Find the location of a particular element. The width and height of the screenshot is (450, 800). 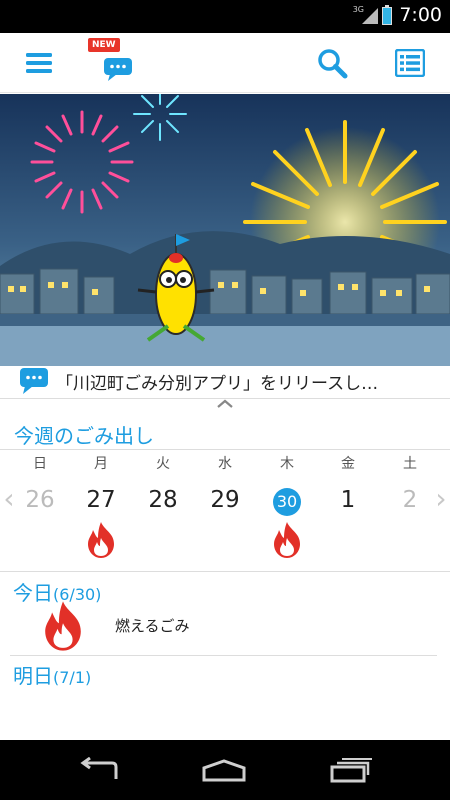

collapse-handle is located at coordinates (225, 404).